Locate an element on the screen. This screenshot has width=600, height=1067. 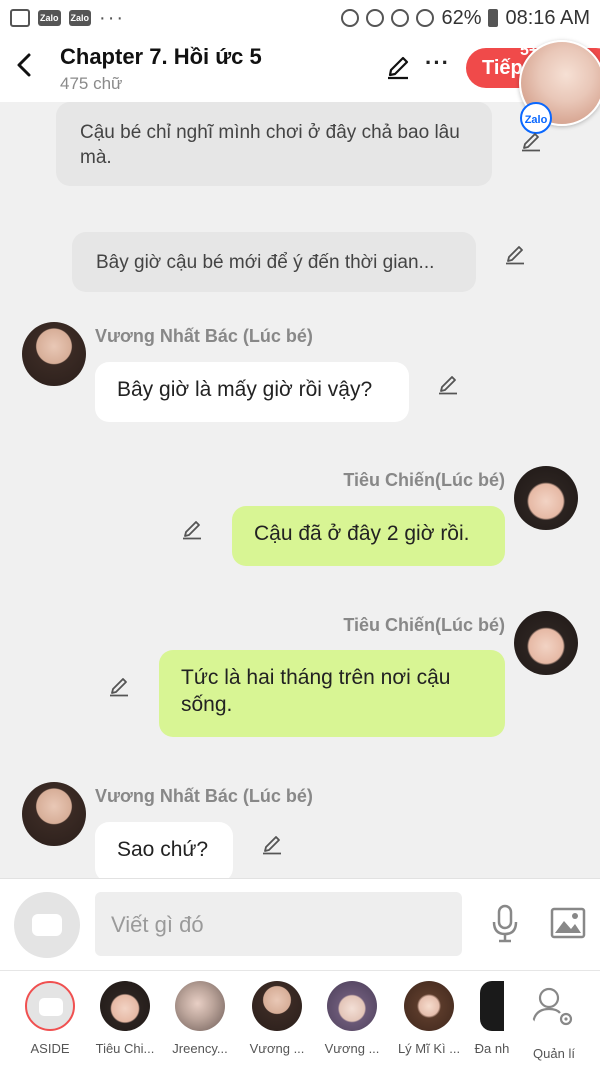
image-picker-icon is located at coordinates (568, 923).